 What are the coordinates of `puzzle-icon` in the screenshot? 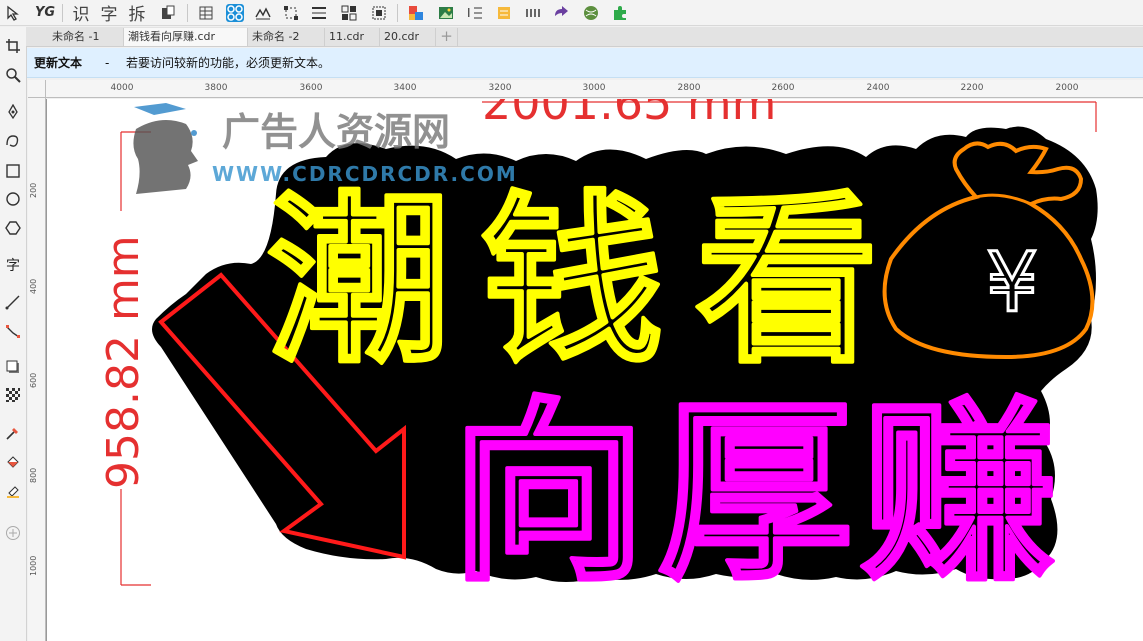 It's located at (620, 12).